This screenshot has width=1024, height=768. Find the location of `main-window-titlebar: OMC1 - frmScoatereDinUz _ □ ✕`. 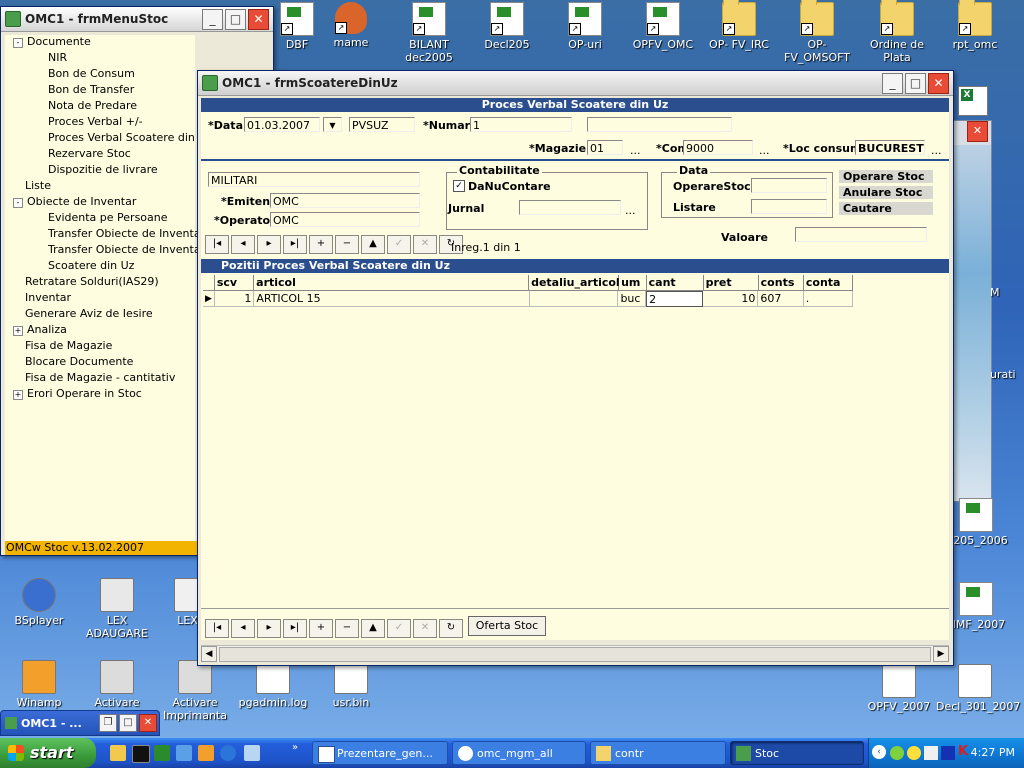

main-window-titlebar: OMC1 - frmScoatereDinUz _ □ ✕ is located at coordinates (575, 83).